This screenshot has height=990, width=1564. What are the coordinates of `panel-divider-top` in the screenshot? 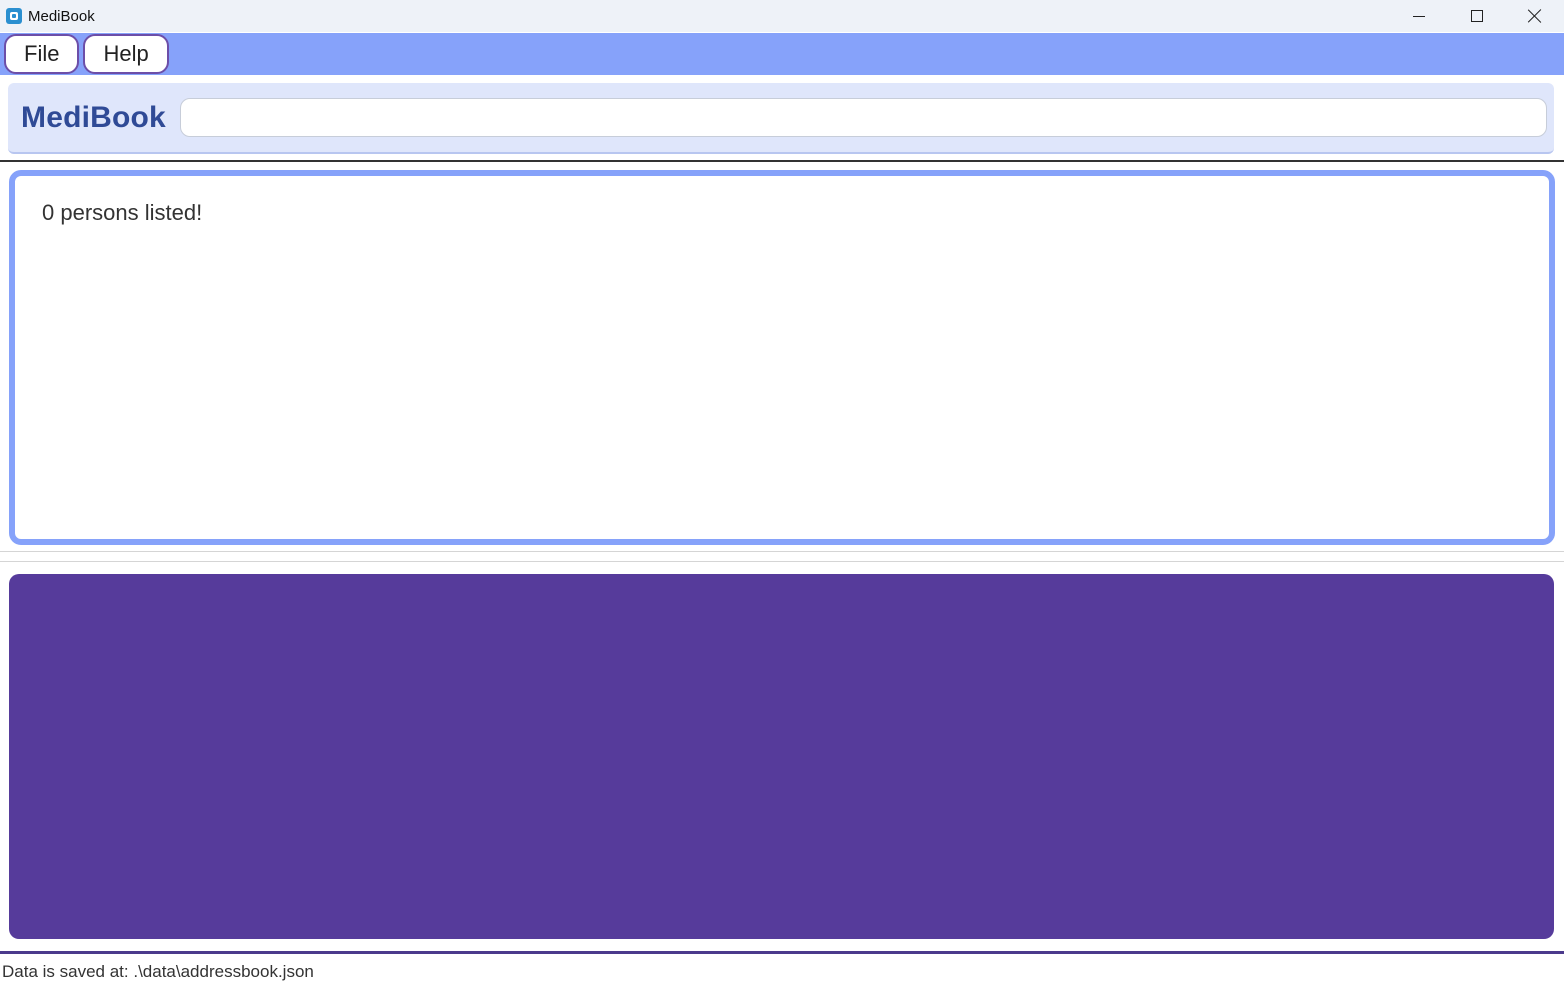 It's located at (782, 551).